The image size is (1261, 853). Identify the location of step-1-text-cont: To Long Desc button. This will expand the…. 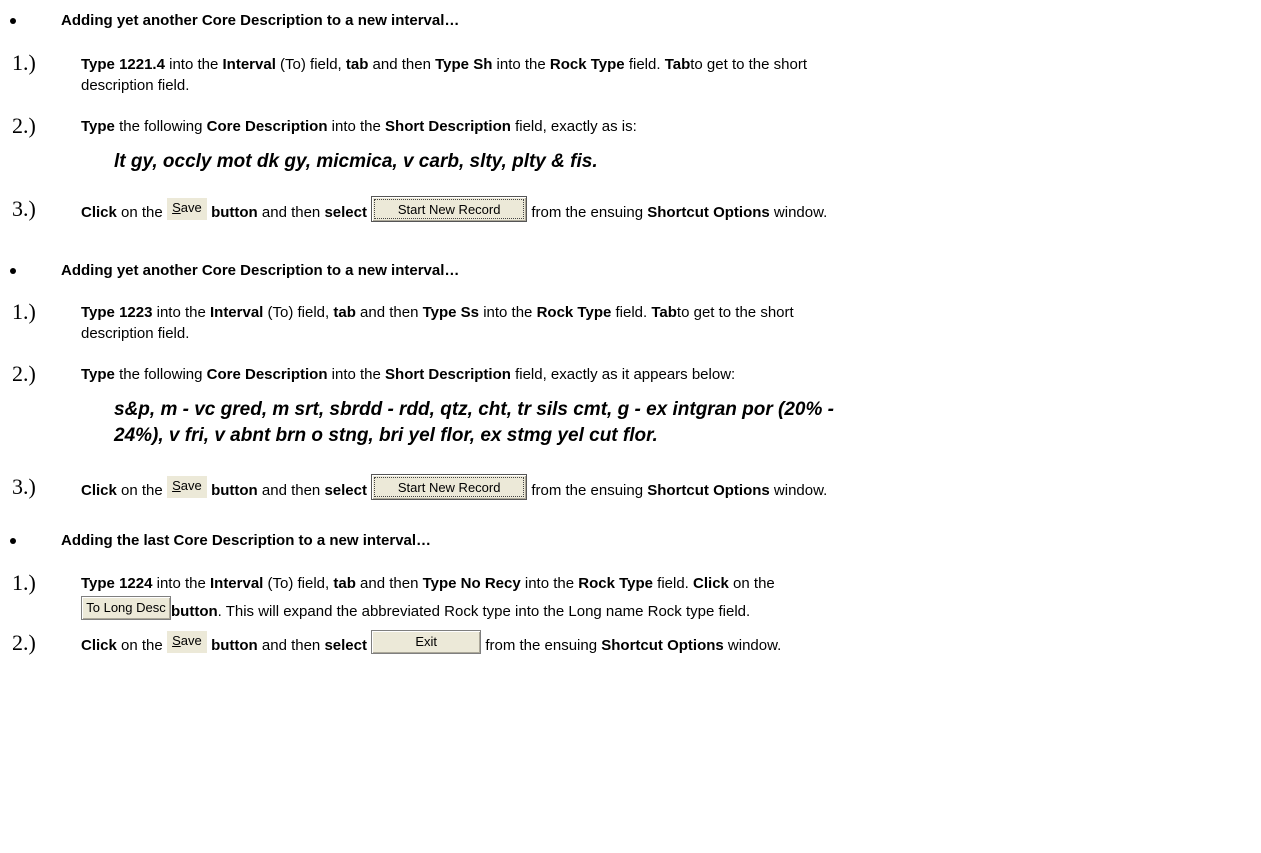
(415, 610).